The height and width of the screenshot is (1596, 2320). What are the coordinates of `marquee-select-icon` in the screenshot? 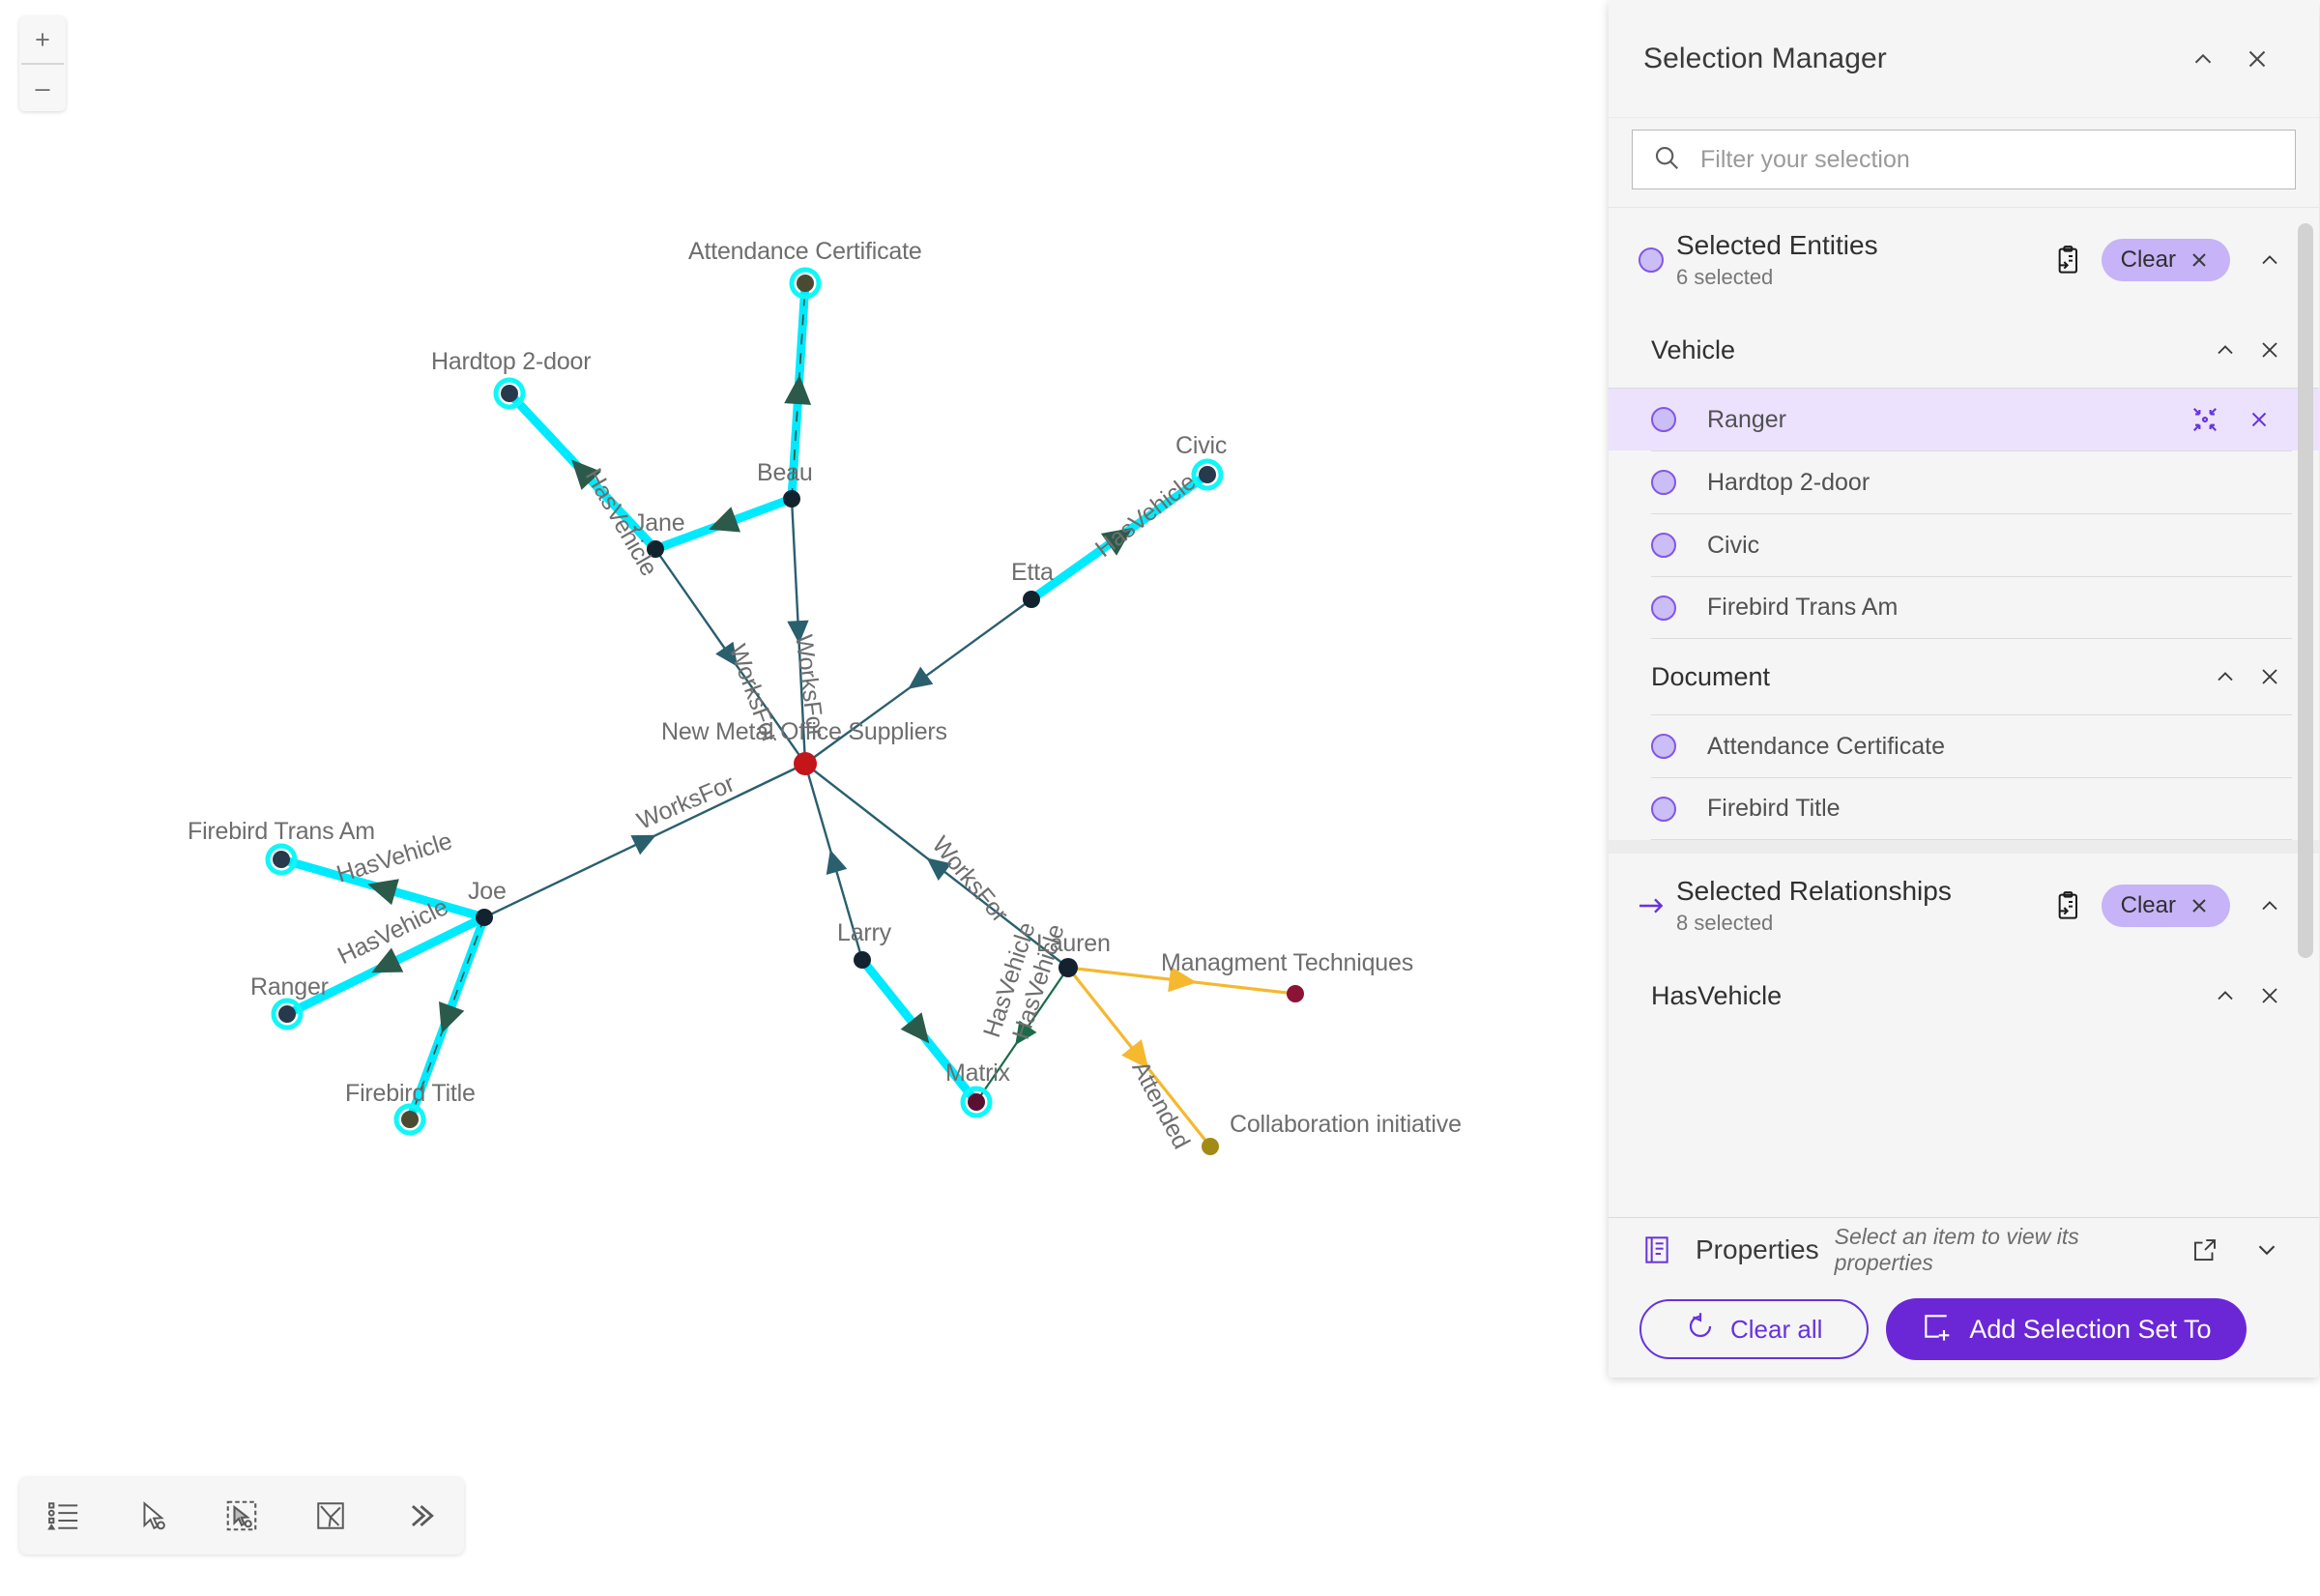 It's located at (242, 1515).